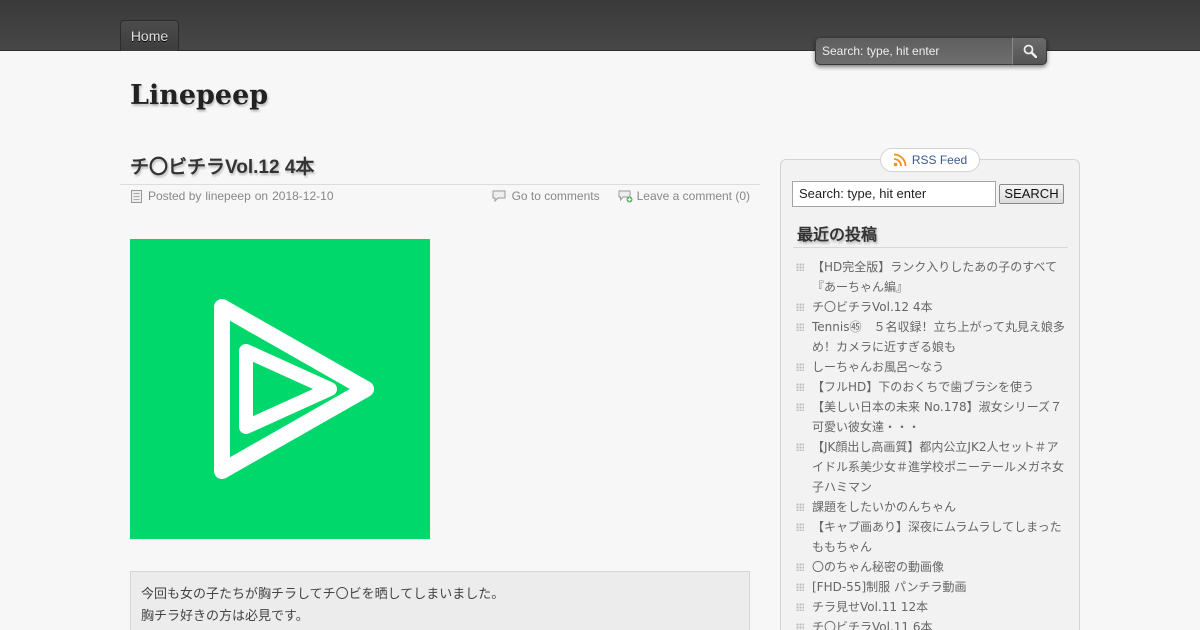 This screenshot has height=630, width=1200. I want to click on recent-post-link: [FHD-55]制服 パンチラ動画, so click(889, 587).